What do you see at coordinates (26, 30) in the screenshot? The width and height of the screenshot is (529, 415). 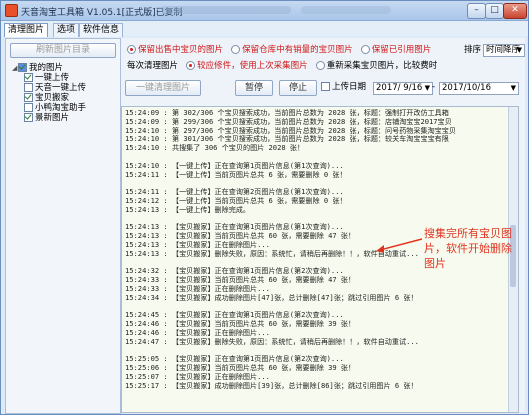 I see `tab-clean-images: 清理图片` at bounding box center [26, 30].